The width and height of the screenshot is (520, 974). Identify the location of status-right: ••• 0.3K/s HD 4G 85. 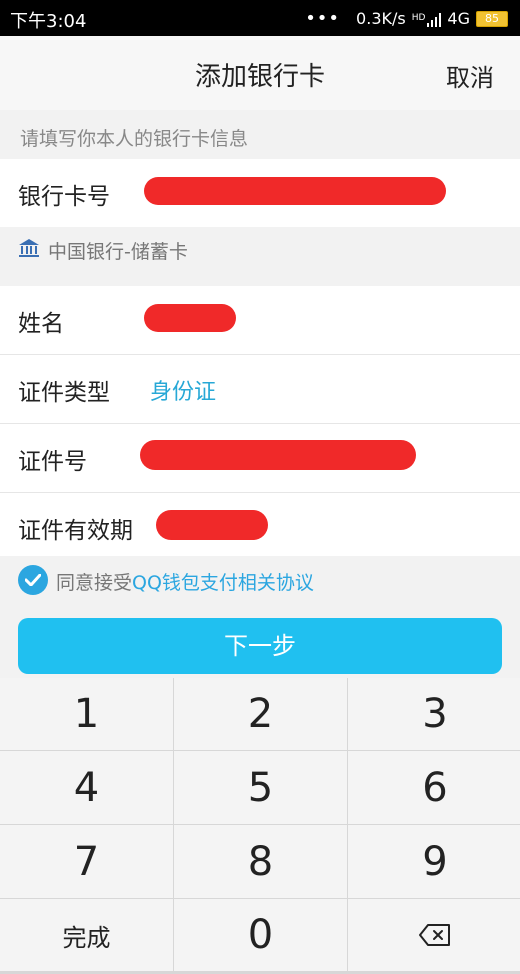
(406, 18).